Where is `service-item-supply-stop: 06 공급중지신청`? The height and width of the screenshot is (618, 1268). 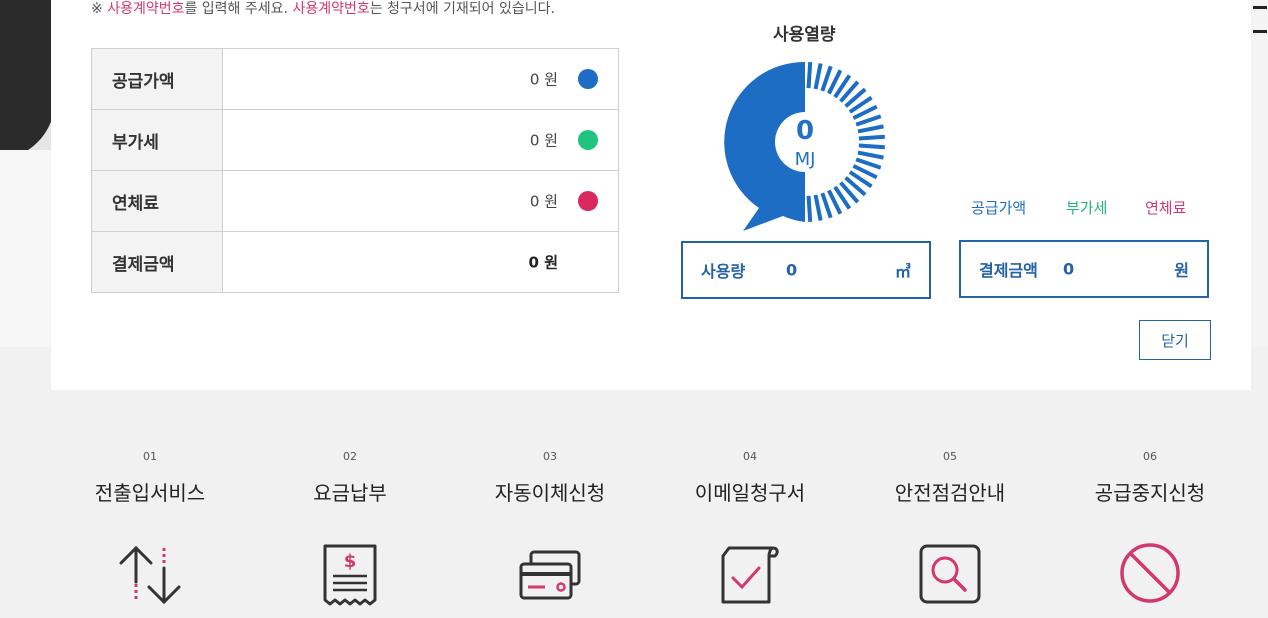 service-item-supply-stop: 06 공급중지신청 is located at coordinates (1150, 526).